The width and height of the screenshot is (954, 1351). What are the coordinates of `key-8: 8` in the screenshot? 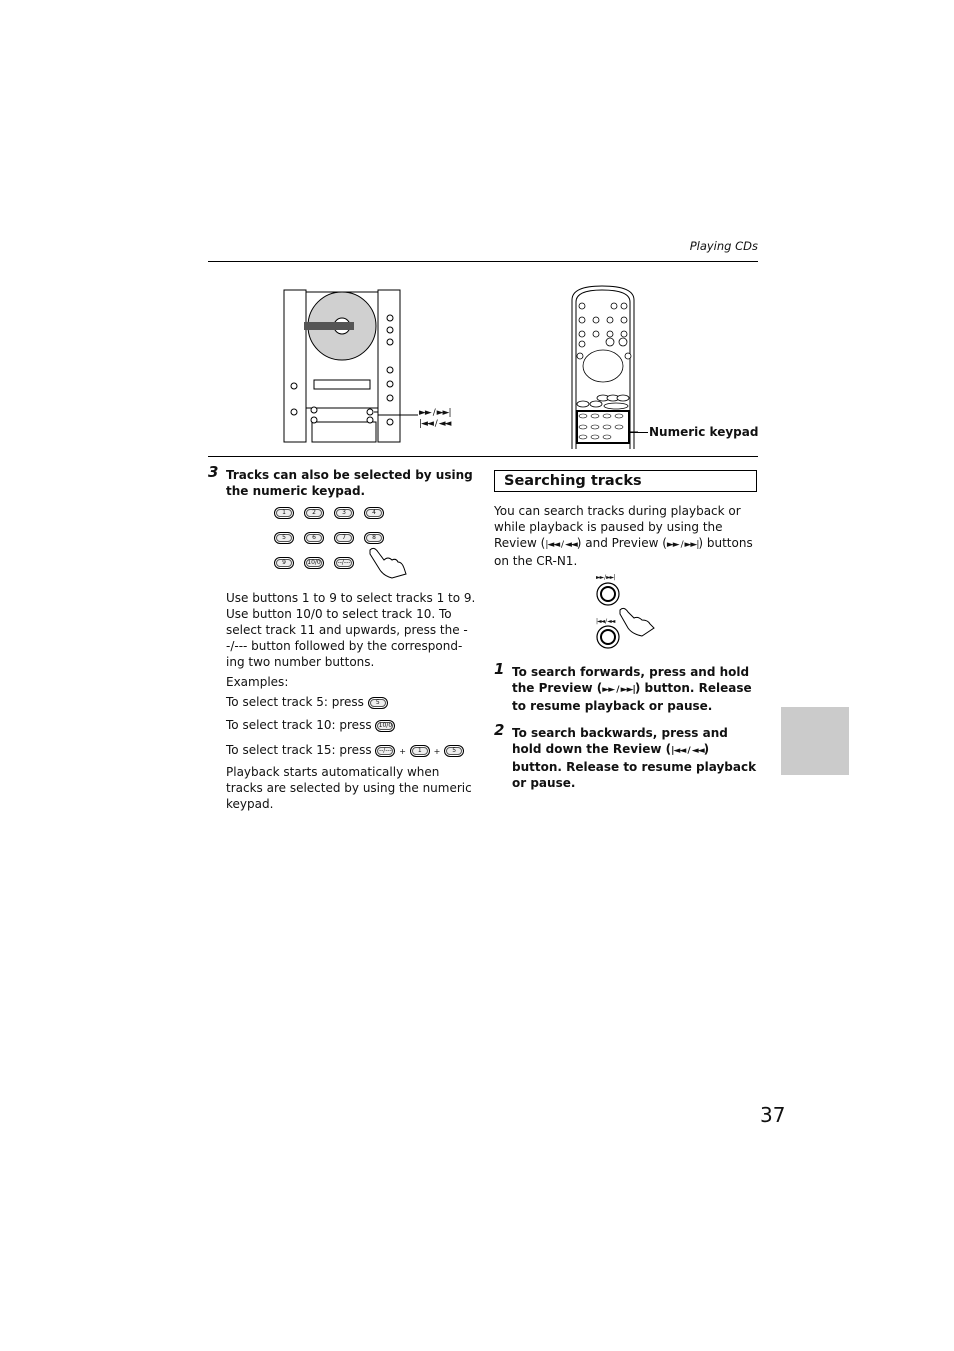 It's located at (374, 538).